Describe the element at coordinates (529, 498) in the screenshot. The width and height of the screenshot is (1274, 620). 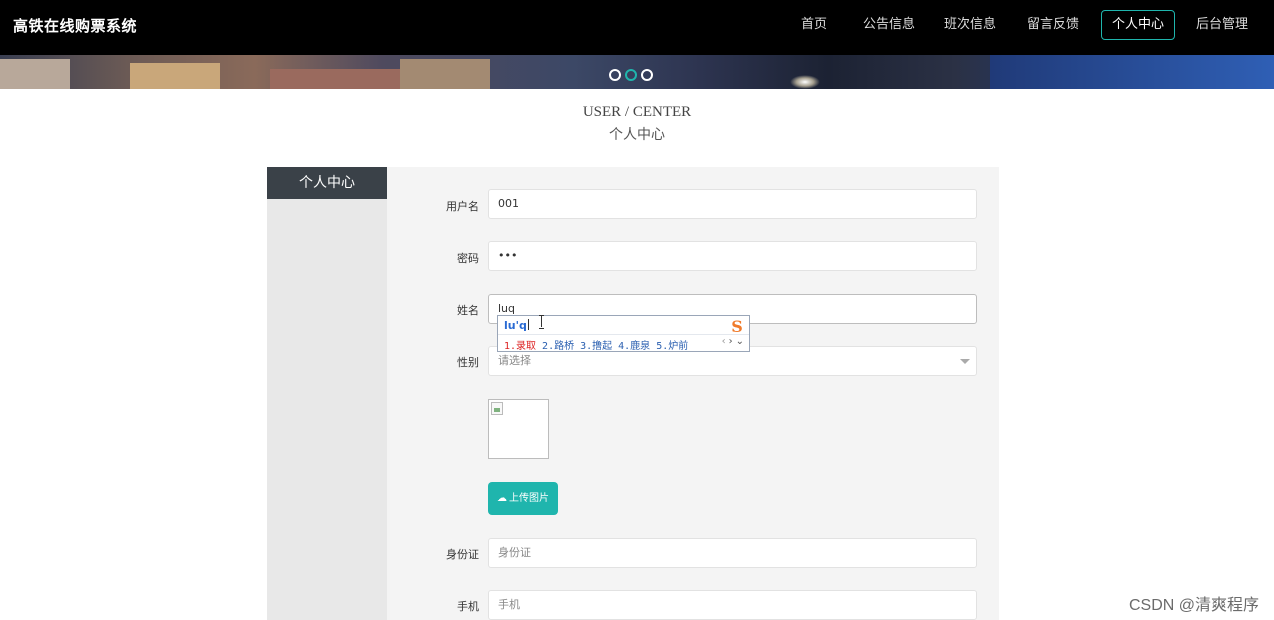
I see `upload-image-label: 上传图片` at that location.